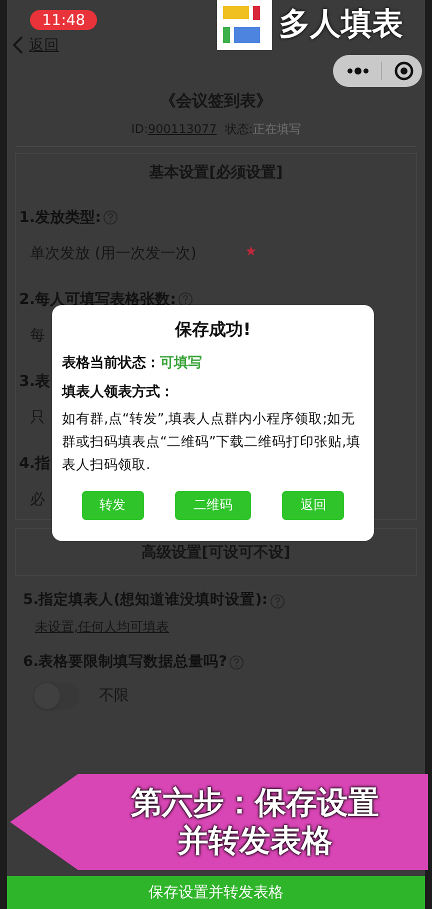  Describe the element at coordinates (186, 299) in the screenshot. I see `help-icon` at that location.